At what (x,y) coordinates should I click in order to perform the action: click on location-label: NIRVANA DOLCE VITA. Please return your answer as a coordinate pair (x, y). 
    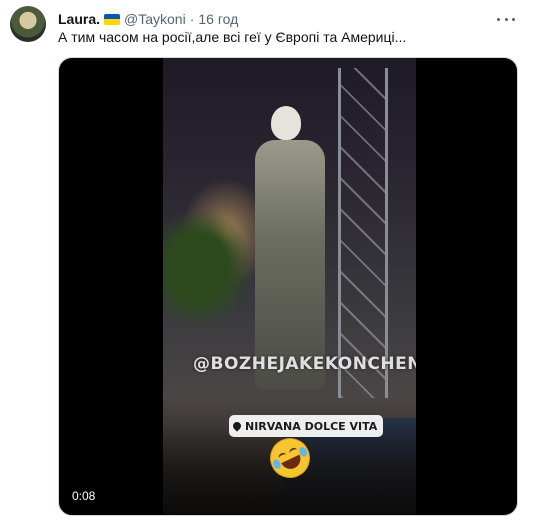
    Looking at the image, I should click on (311, 426).